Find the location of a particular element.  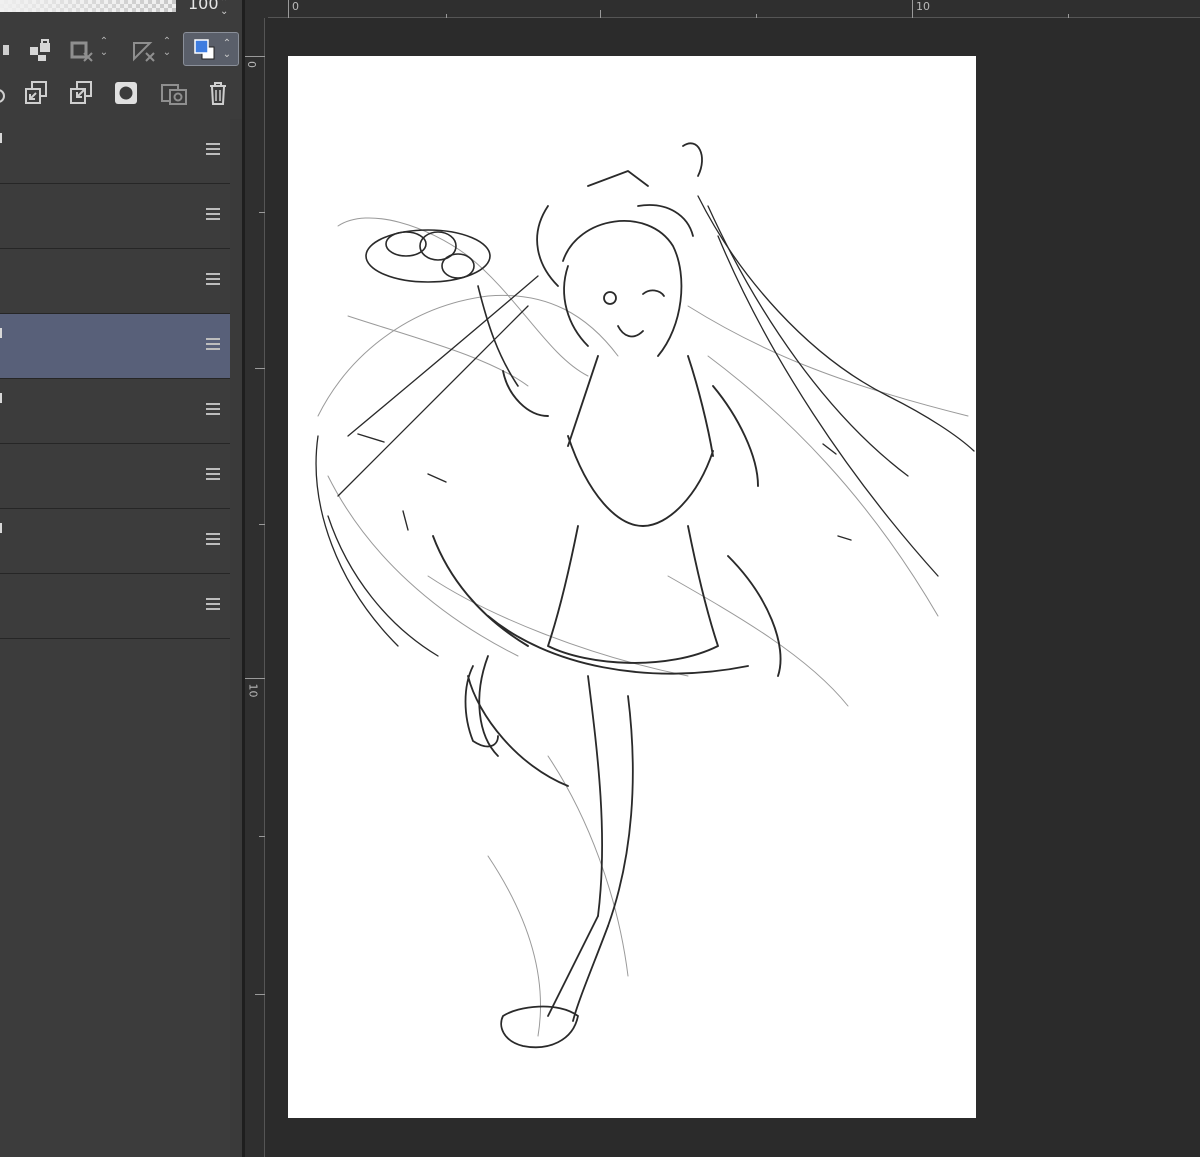

reference-layer-icon is located at coordinates (144, 50).